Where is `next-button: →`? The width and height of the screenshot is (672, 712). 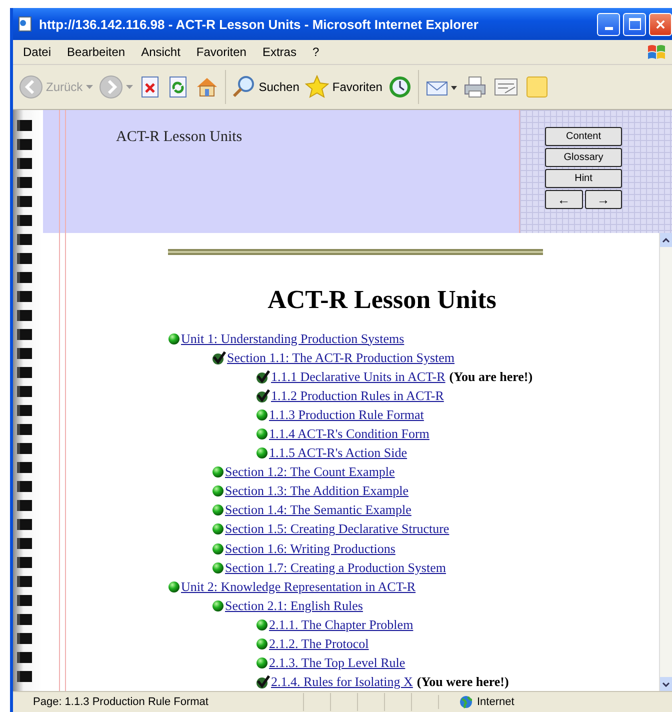
next-button: → is located at coordinates (603, 199).